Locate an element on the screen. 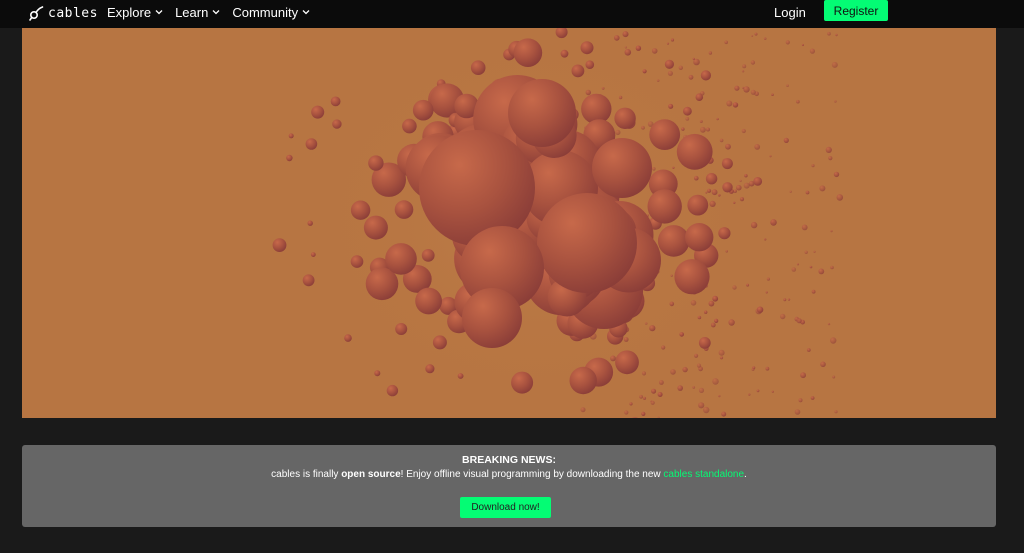 The image size is (1024, 553). logo-text: cables is located at coordinates (73, 13).